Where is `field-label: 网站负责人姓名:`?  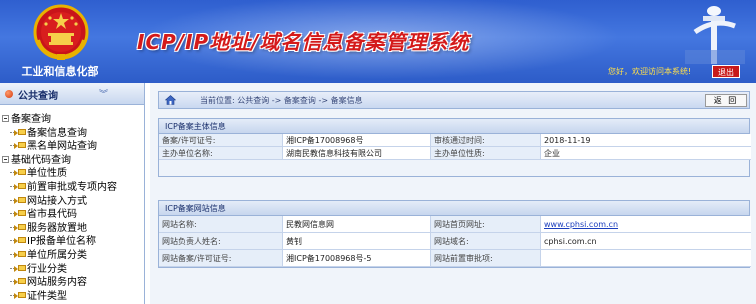
field-label: 网站负责人姓名: is located at coordinates (221, 241).